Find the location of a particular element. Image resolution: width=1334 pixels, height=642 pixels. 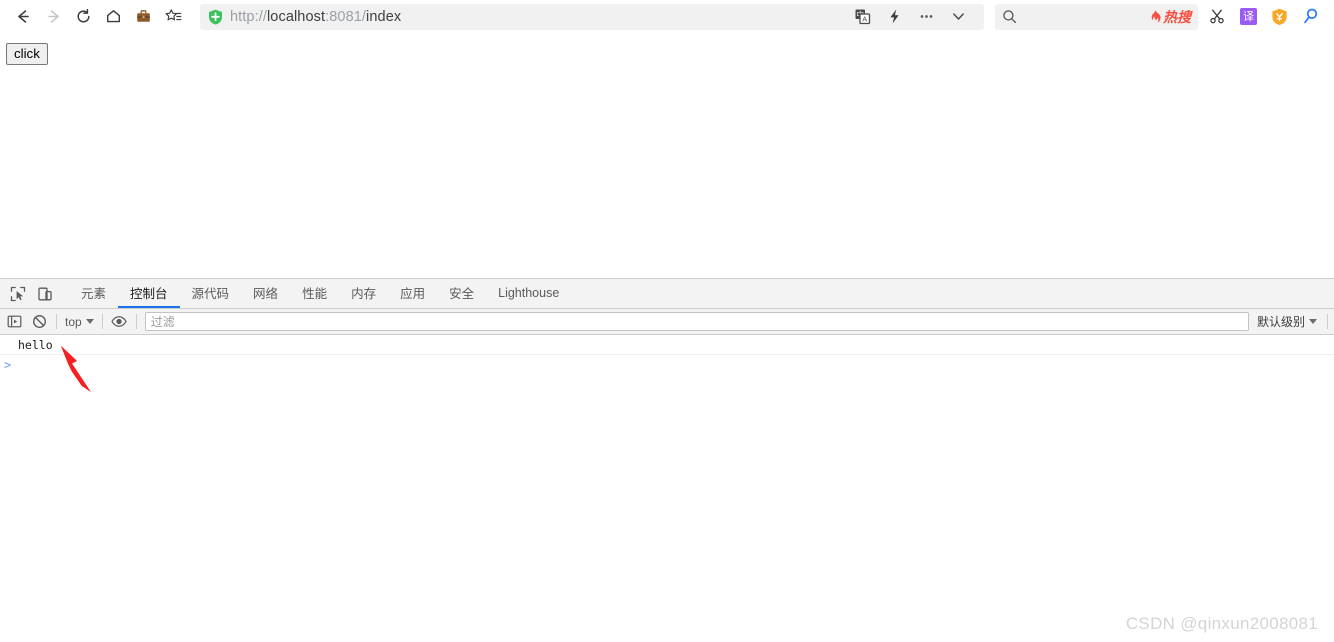

forward-button is located at coordinates (53, 17).